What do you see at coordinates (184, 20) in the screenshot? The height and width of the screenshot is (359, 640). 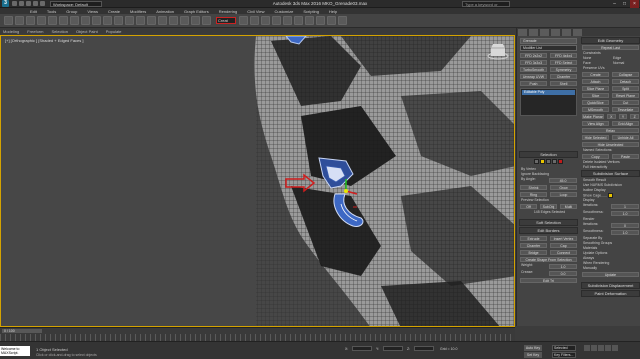 I see `angle-snap-button` at bounding box center [184, 20].